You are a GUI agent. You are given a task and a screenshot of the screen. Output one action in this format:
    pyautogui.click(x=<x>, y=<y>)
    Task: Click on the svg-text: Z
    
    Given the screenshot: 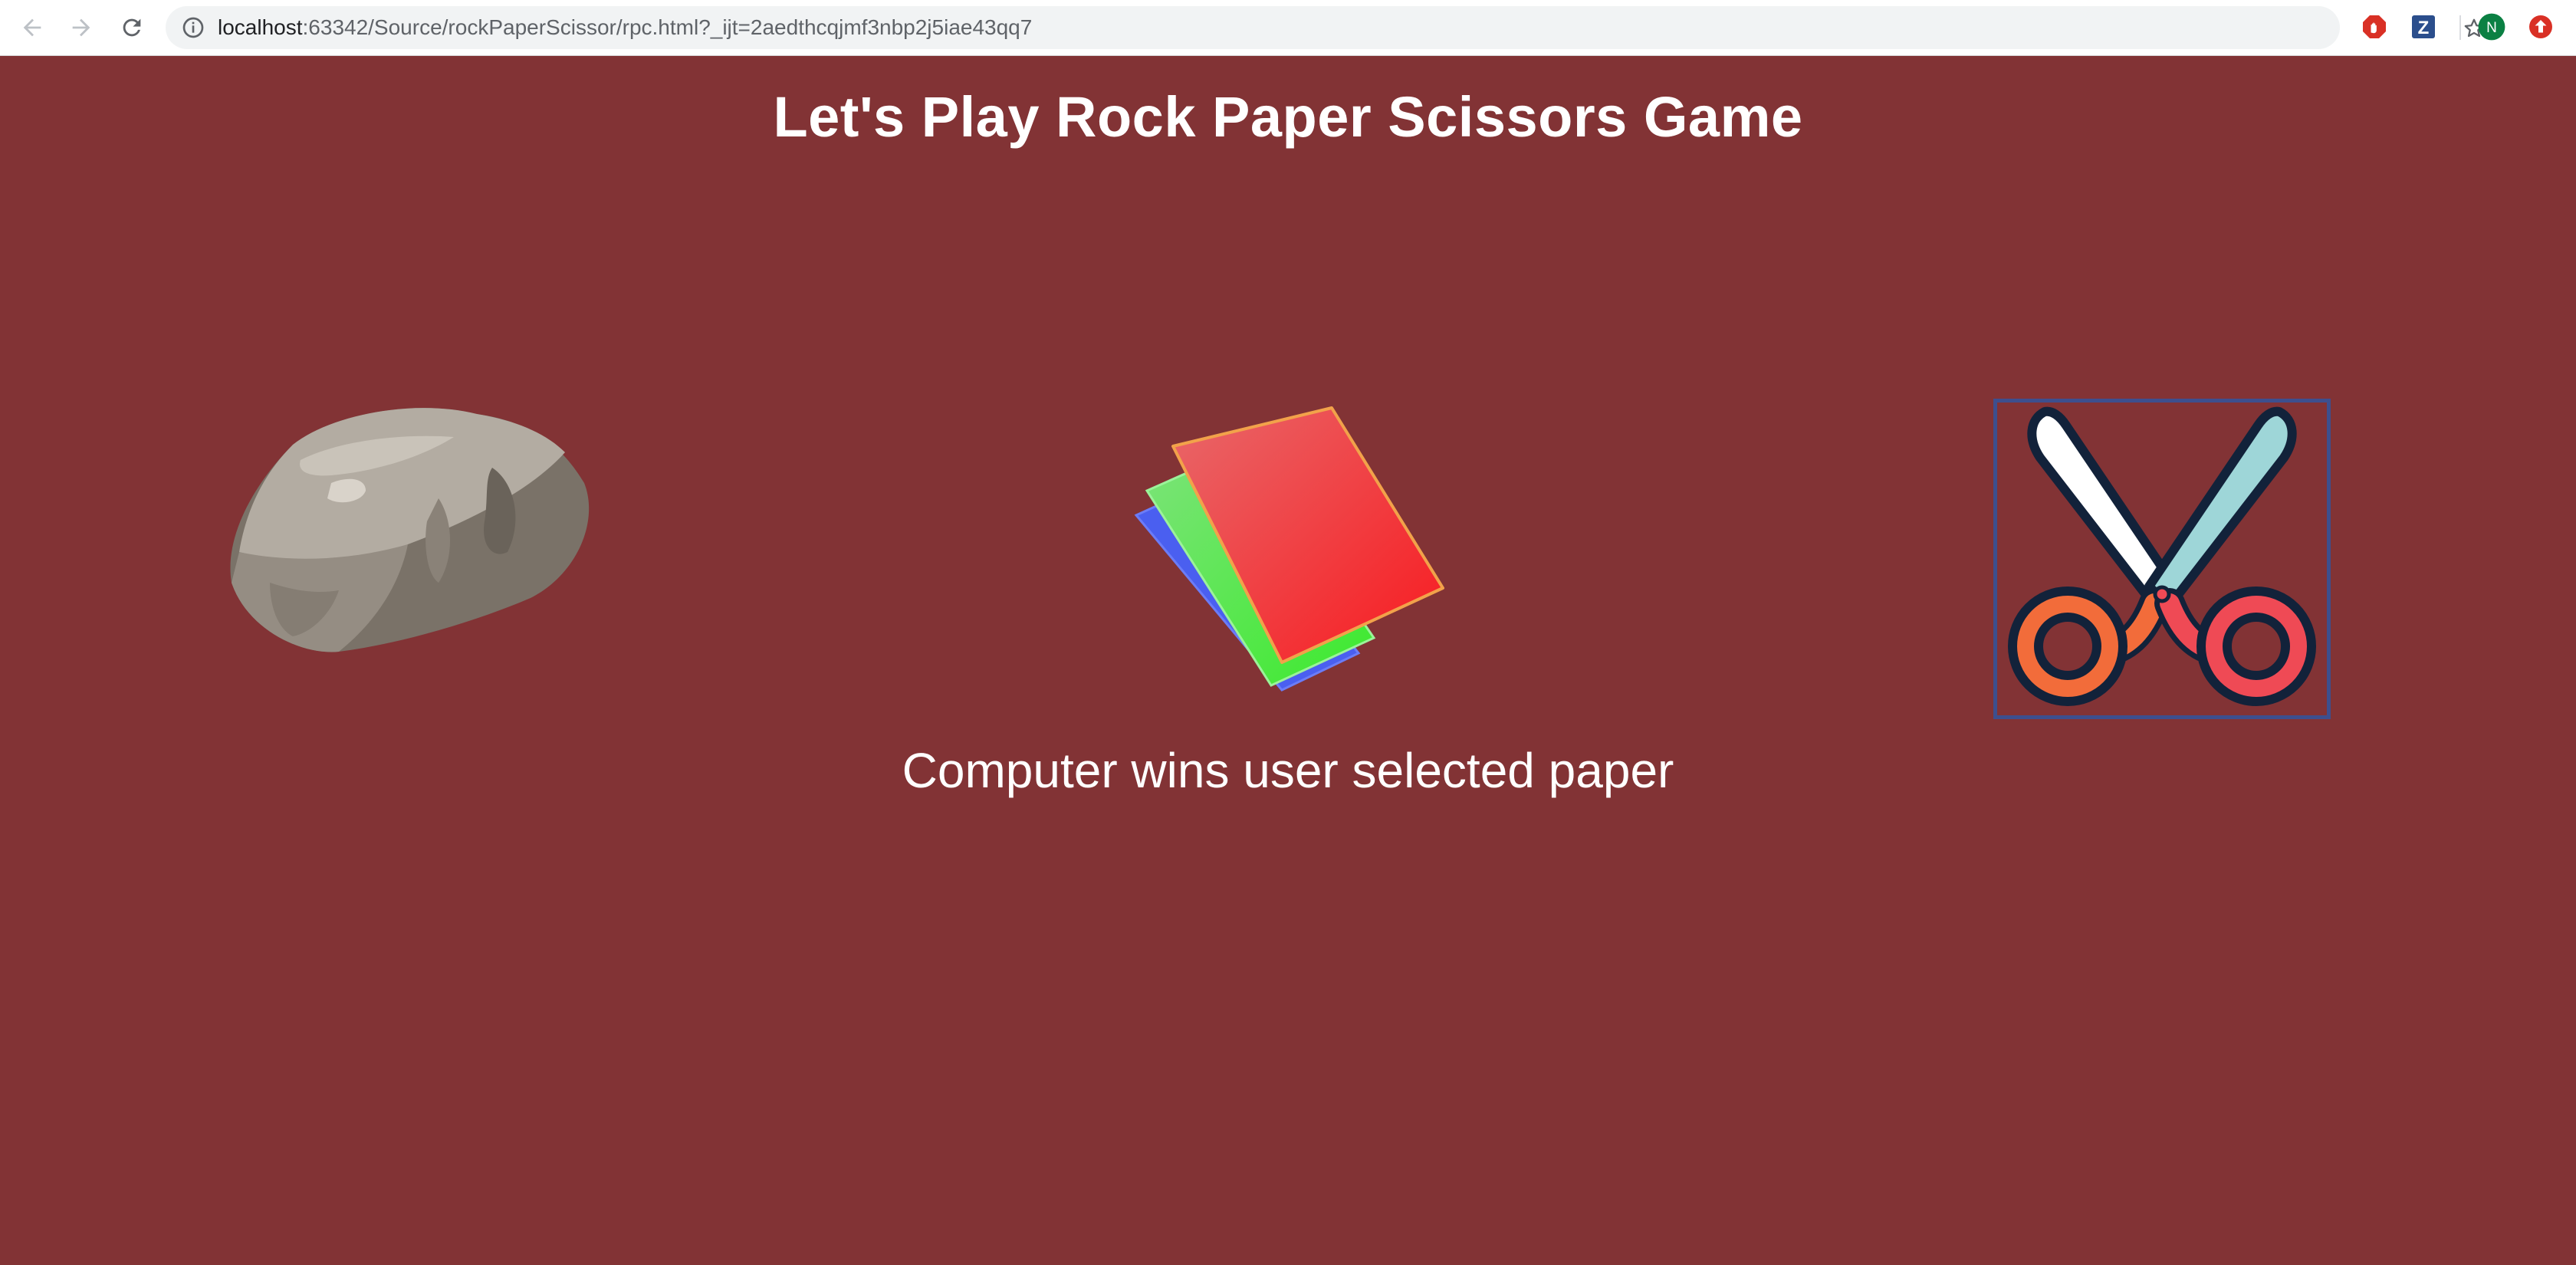 What is the action you would take?
    pyautogui.click(x=2424, y=28)
    